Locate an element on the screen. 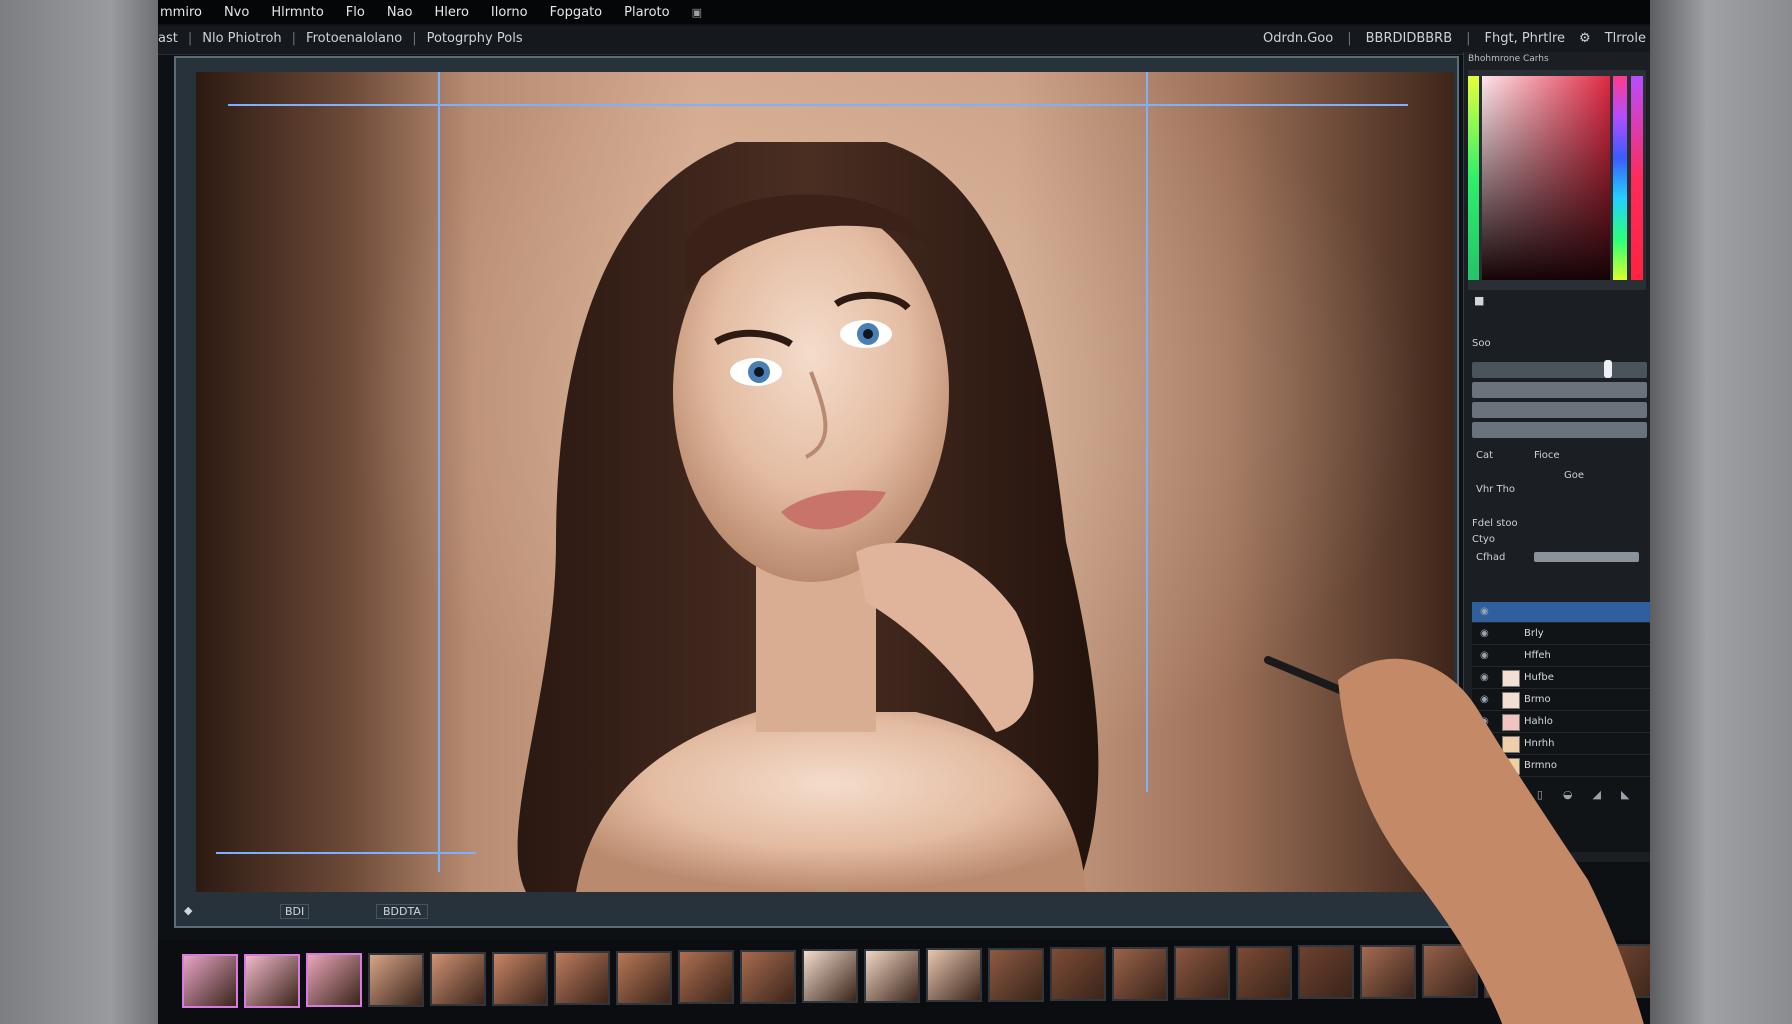 Image resolution: width=1792 pixels, height=1024 pixels. eye-icon: ◉ is located at coordinates (1484, 611).